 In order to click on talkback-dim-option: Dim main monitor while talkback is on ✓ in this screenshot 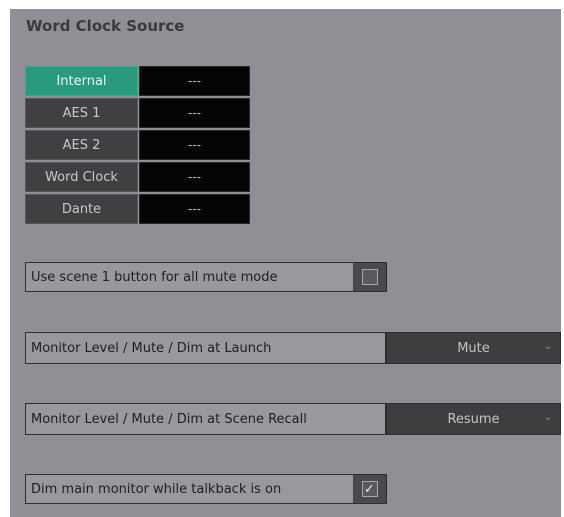, I will do `click(206, 489)`.